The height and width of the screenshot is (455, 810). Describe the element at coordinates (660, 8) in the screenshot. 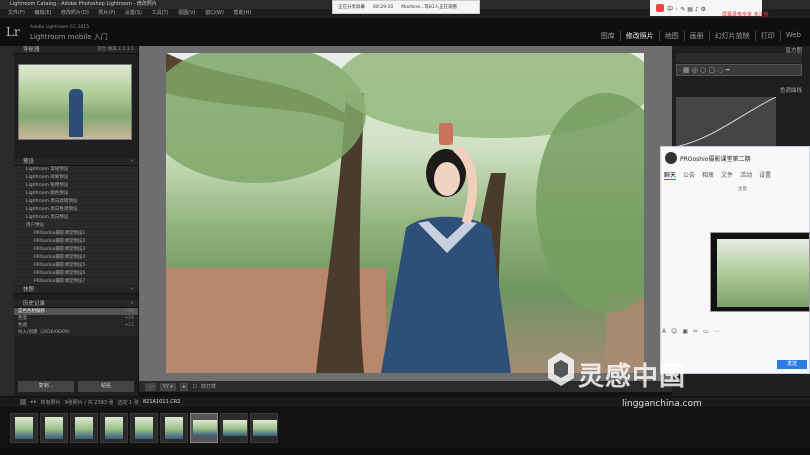

I see `ime-icon` at that location.